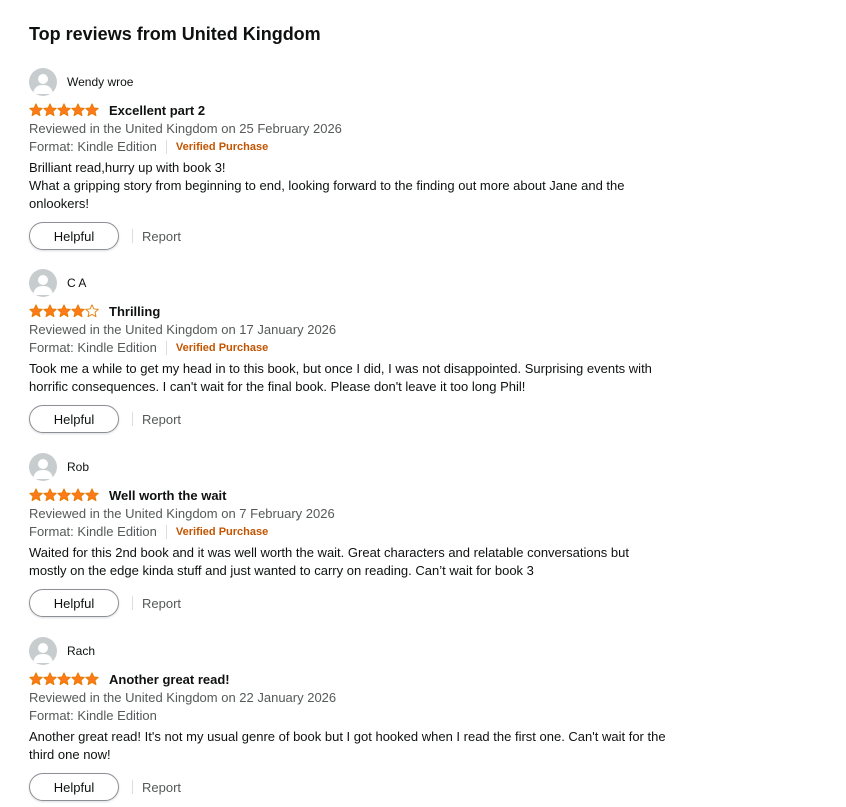  I want to click on star-empty-icon, so click(92, 311).